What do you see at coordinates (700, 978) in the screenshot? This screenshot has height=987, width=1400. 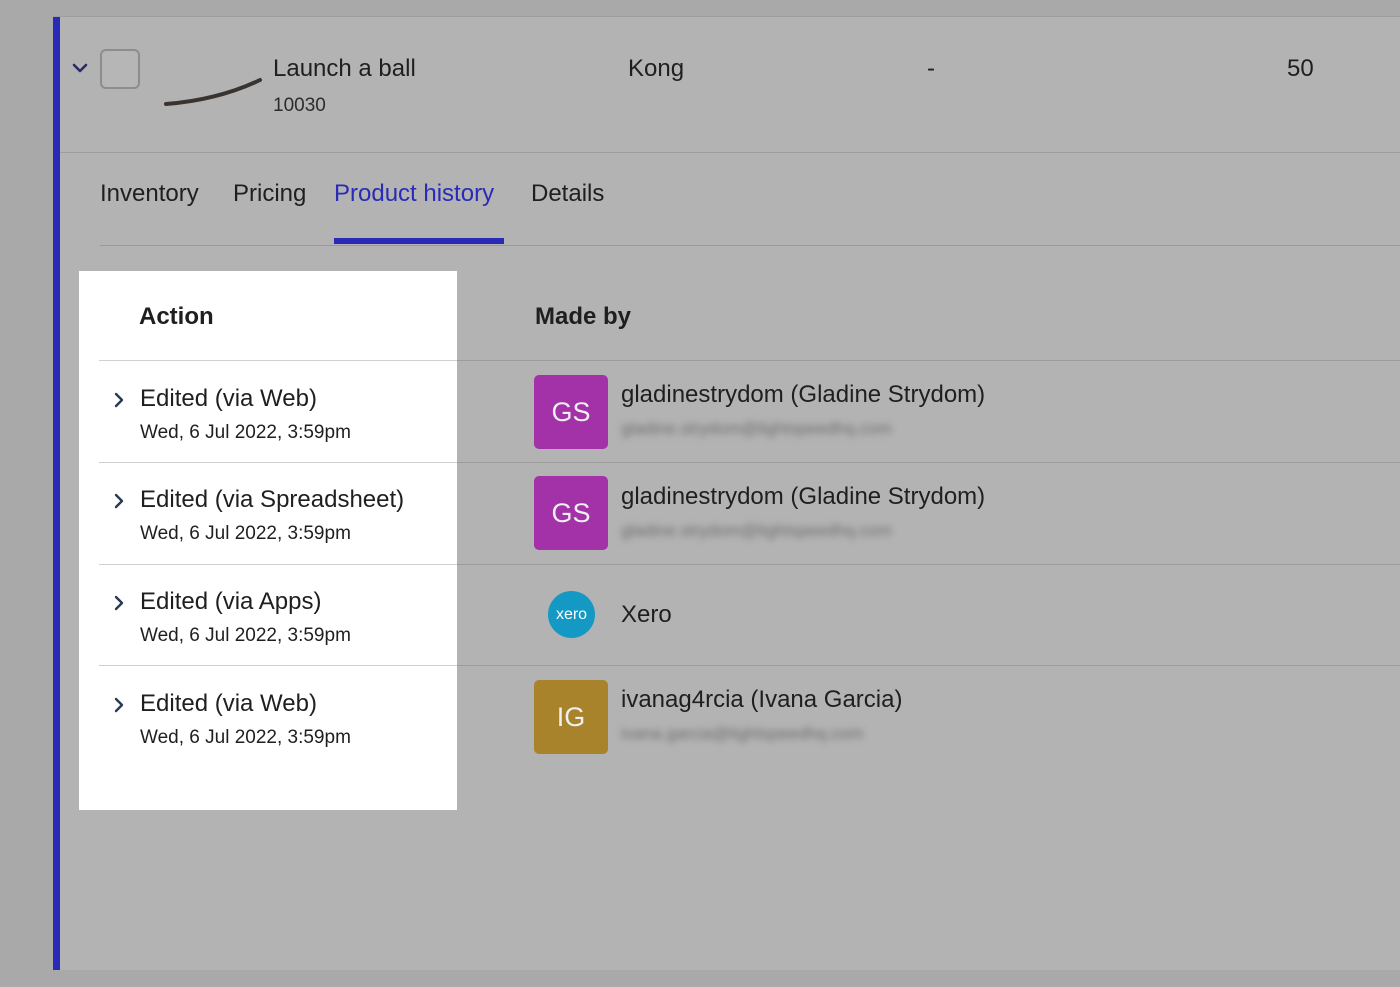 I see `bottom-backdrop` at bounding box center [700, 978].